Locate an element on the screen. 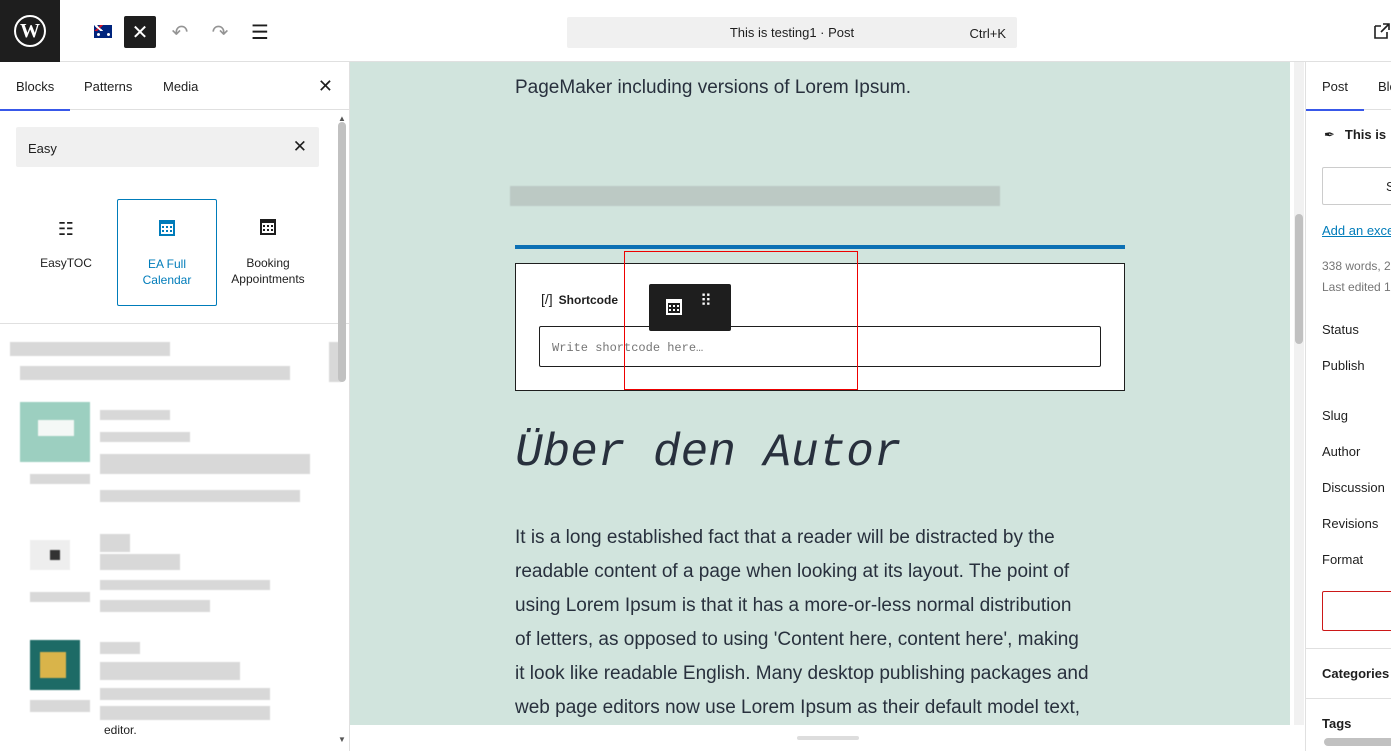  tab-patterns: Patterns is located at coordinates (108, 86).